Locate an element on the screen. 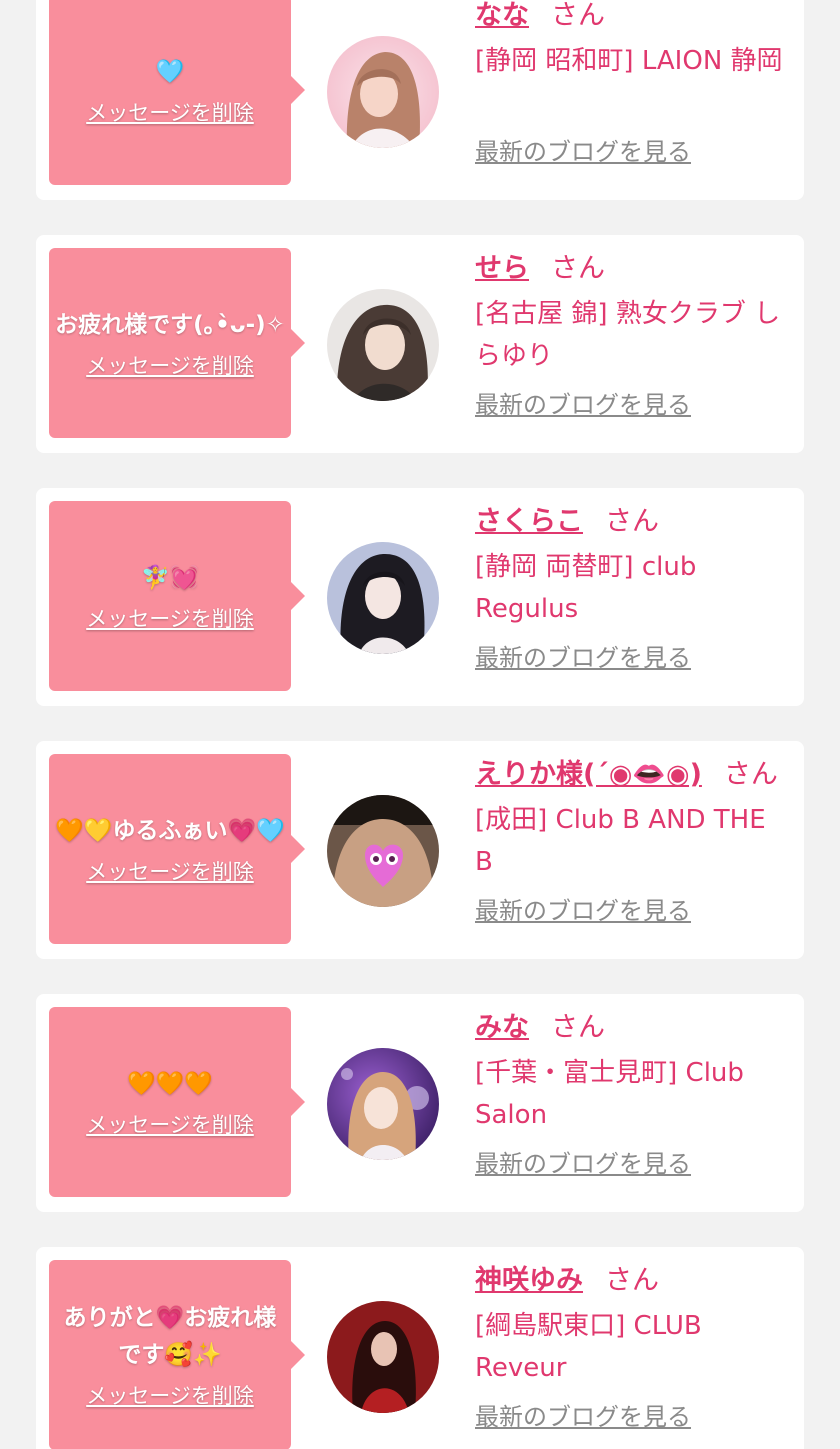  cast-name-link: えりか様(´◉👄◉) is located at coordinates (588, 774).